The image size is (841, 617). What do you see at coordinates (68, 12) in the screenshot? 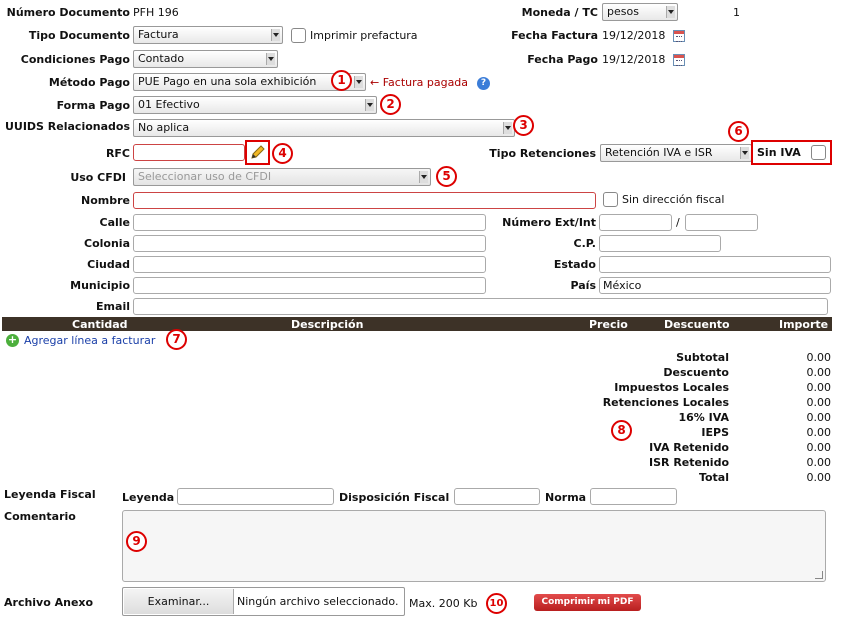
I see `numero-documento-label: Número Documento` at bounding box center [68, 12].